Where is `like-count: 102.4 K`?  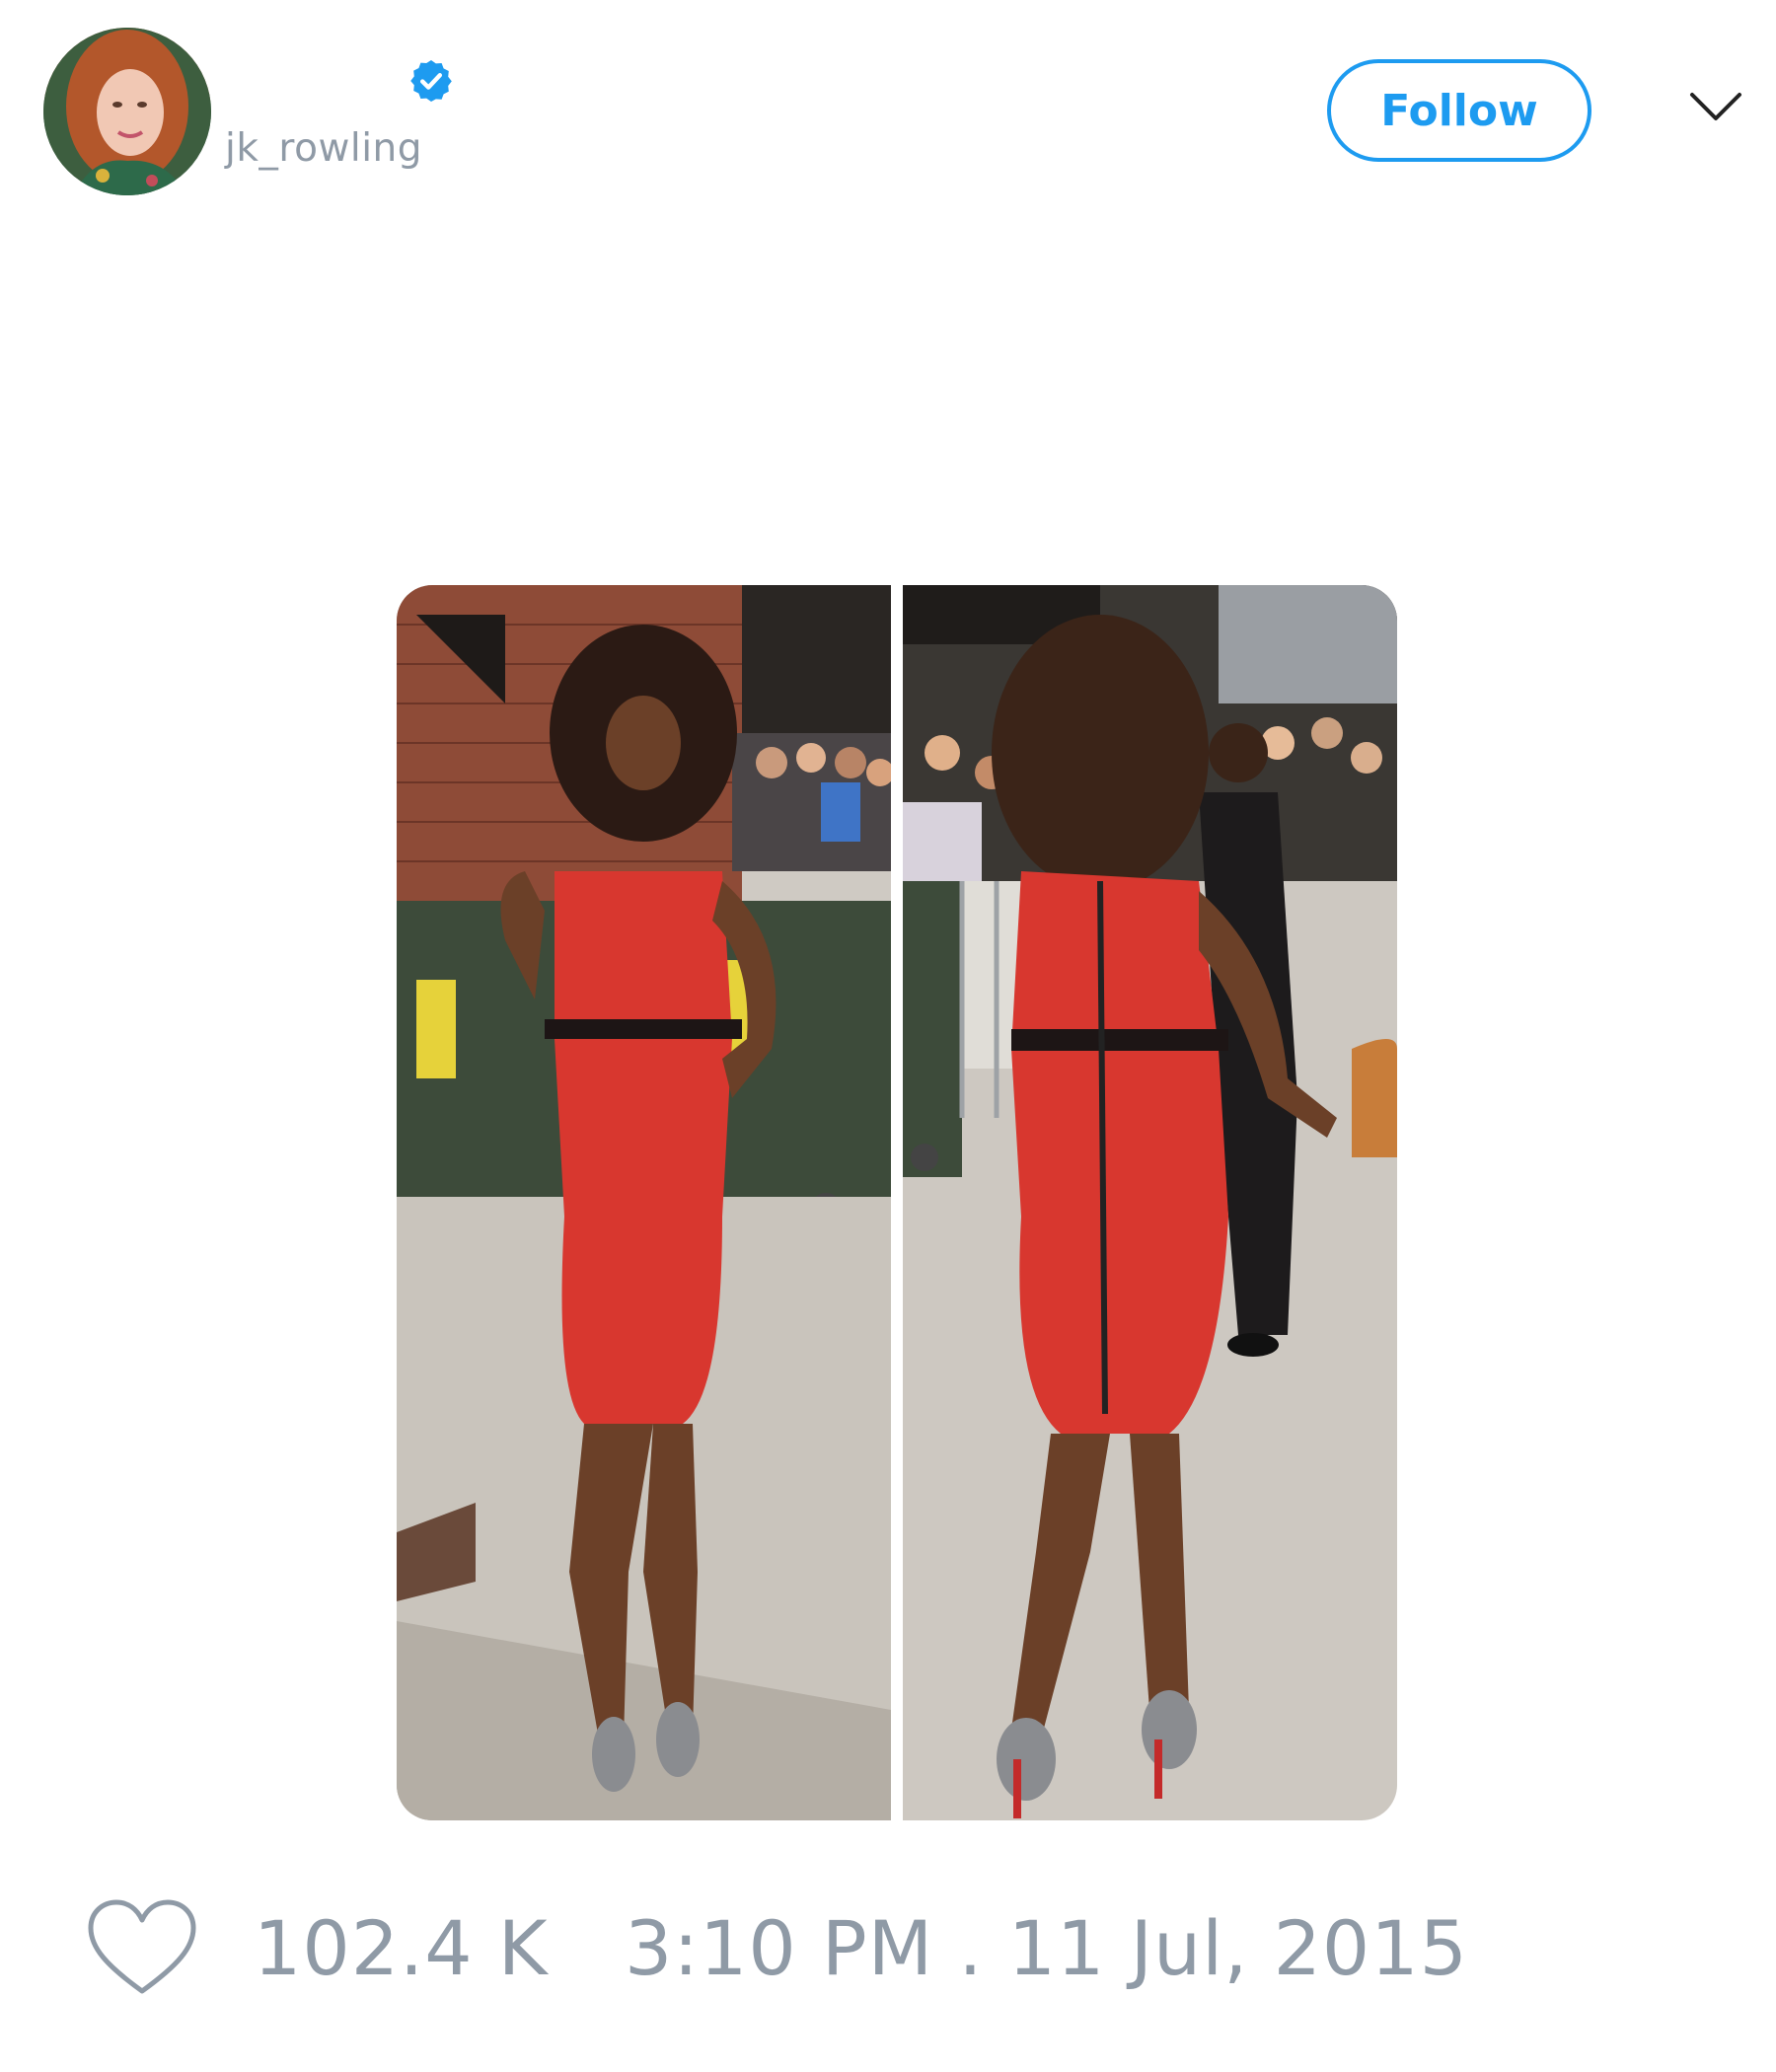
like-count: 102.4 K is located at coordinates (402, 1948).